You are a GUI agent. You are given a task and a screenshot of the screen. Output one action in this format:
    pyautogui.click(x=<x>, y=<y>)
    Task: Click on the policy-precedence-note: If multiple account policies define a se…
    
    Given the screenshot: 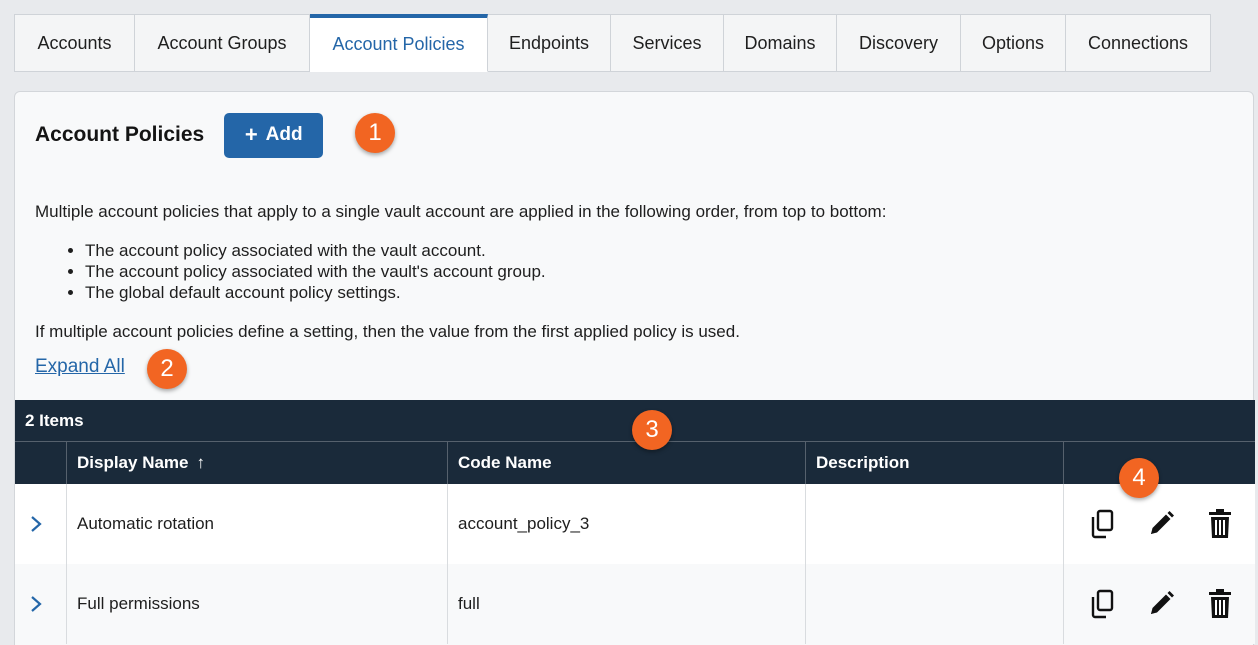 What is the action you would take?
    pyautogui.click(x=387, y=331)
    